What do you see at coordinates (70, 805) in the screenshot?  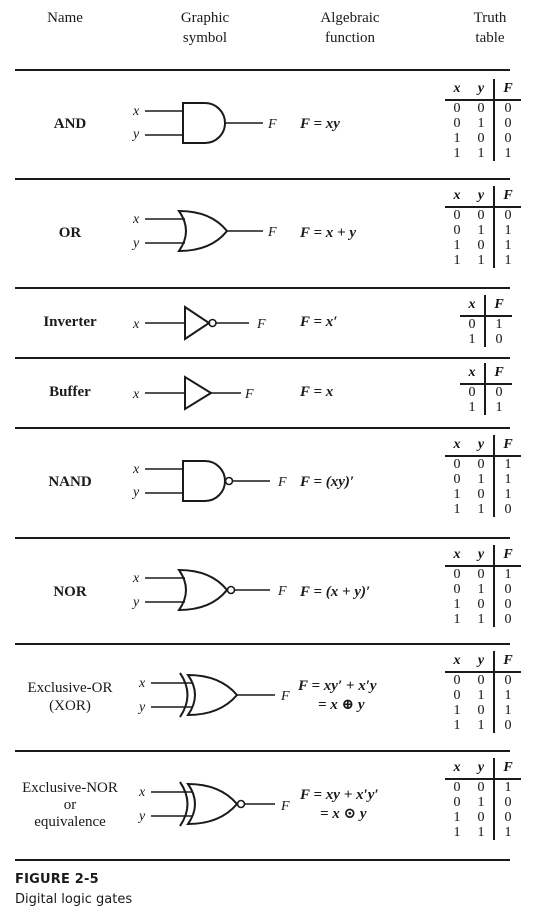 I see `gate-name: Exclusive-NOR or equivalence` at bounding box center [70, 805].